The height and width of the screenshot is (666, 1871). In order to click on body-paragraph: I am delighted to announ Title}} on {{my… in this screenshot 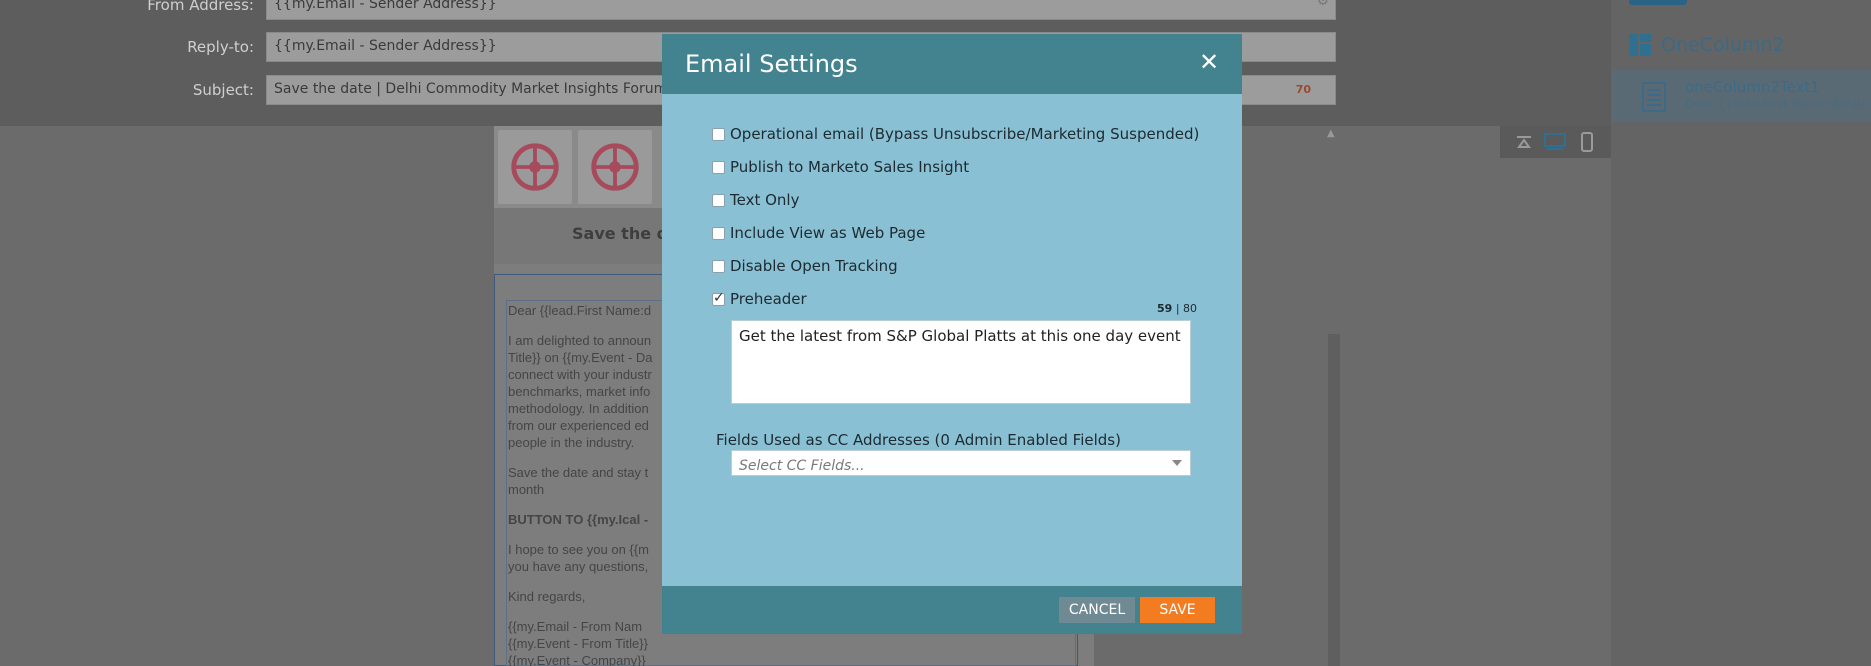, I will do `click(580, 391)`.